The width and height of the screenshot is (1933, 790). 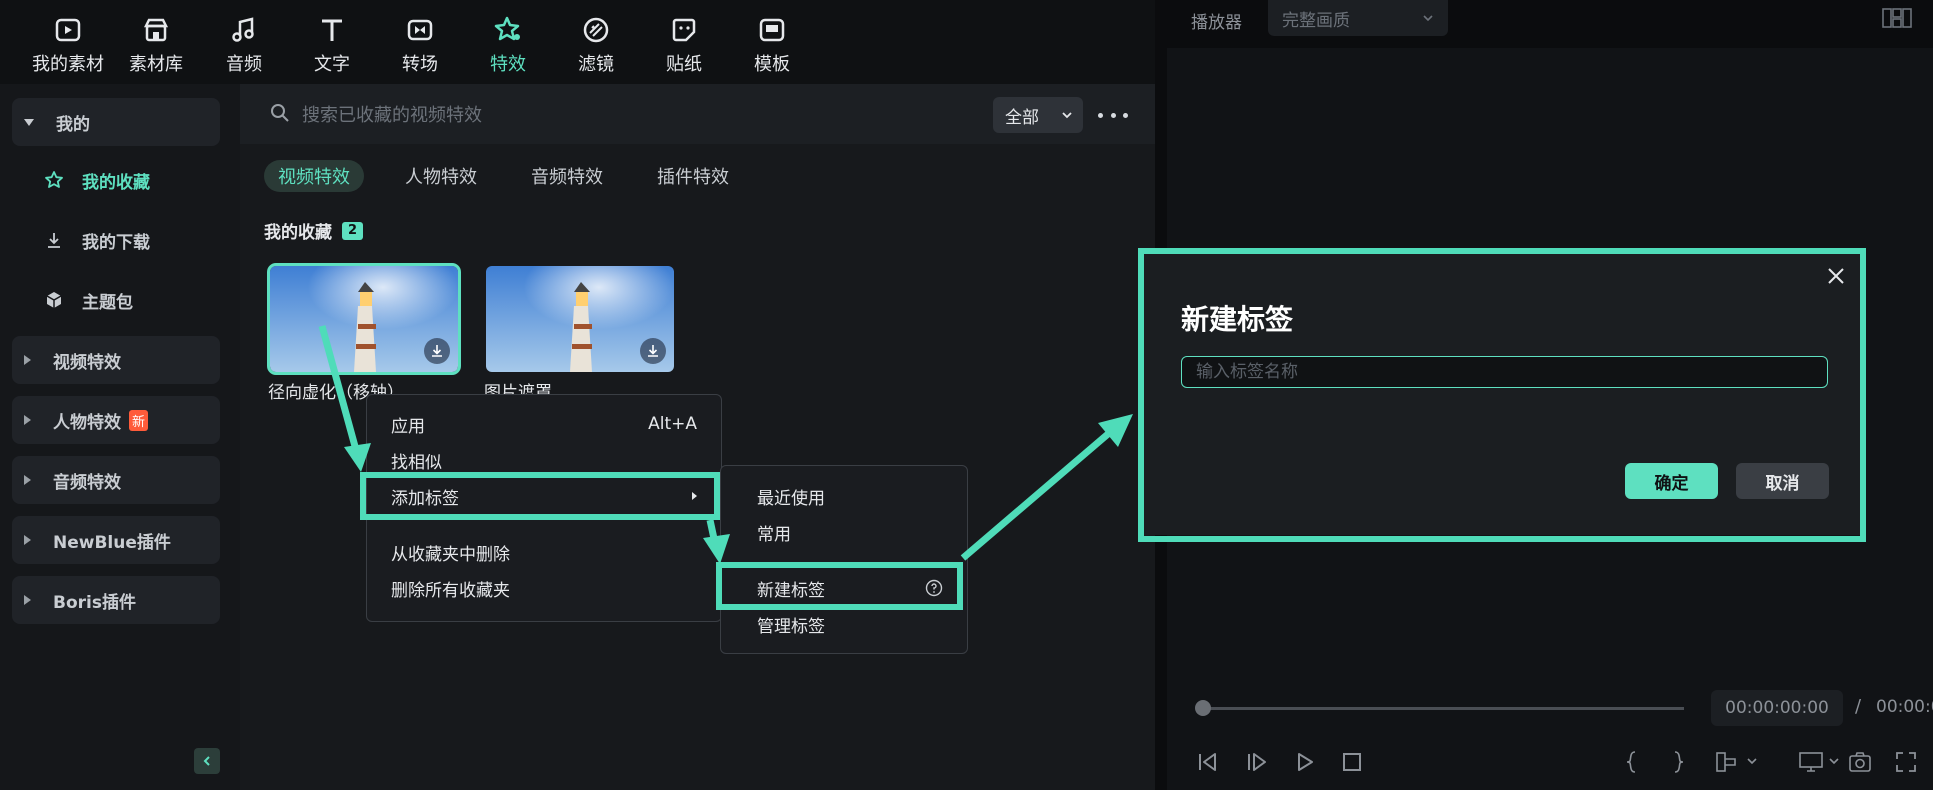 I want to click on next-frame-icon, so click(x=1257, y=762).